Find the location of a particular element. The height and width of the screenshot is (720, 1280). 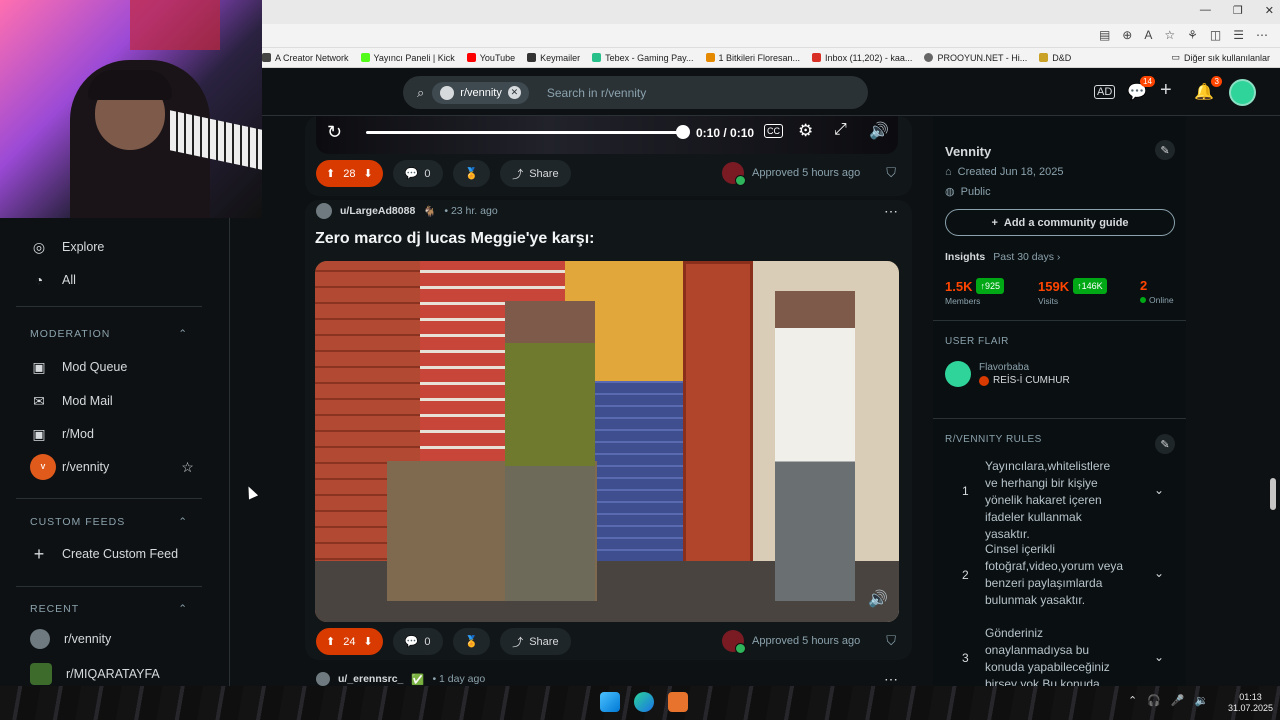

nav-mod-mail: ✉ Mod Mail is located at coordinates (71, 401).